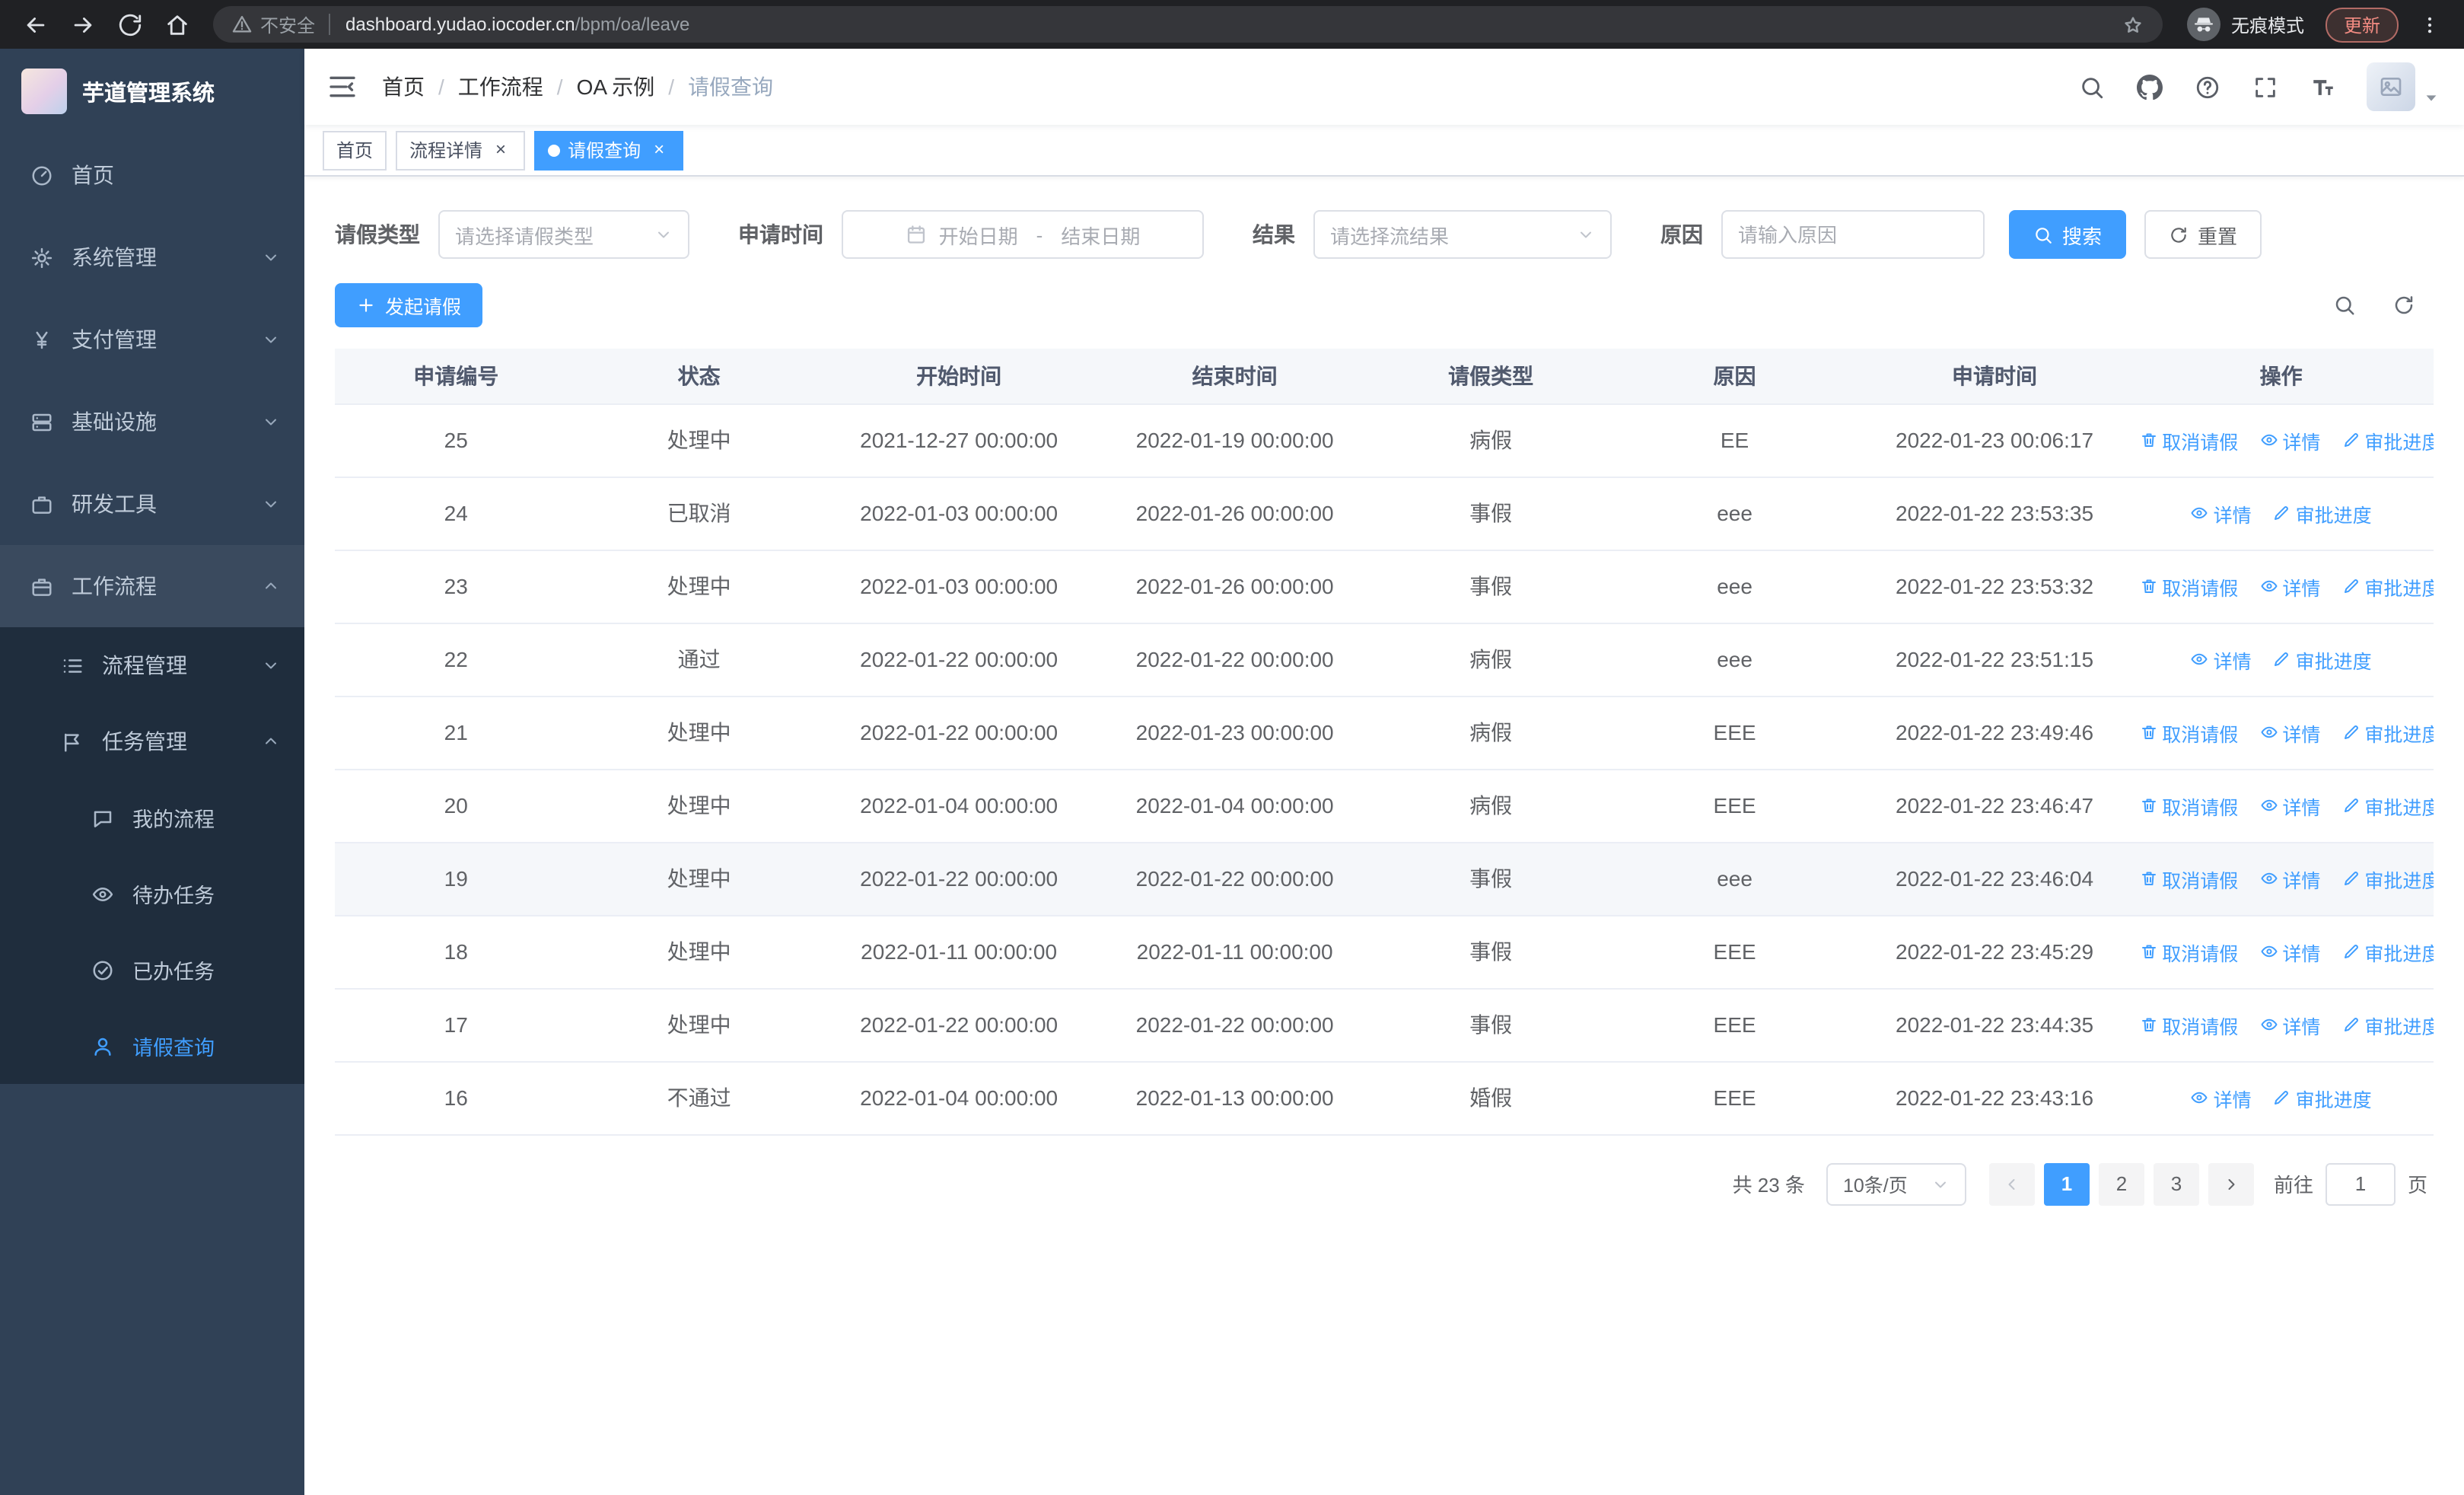  What do you see at coordinates (44, 92) in the screenshot?
I see `logo-image` at bounding box center [44, 92].